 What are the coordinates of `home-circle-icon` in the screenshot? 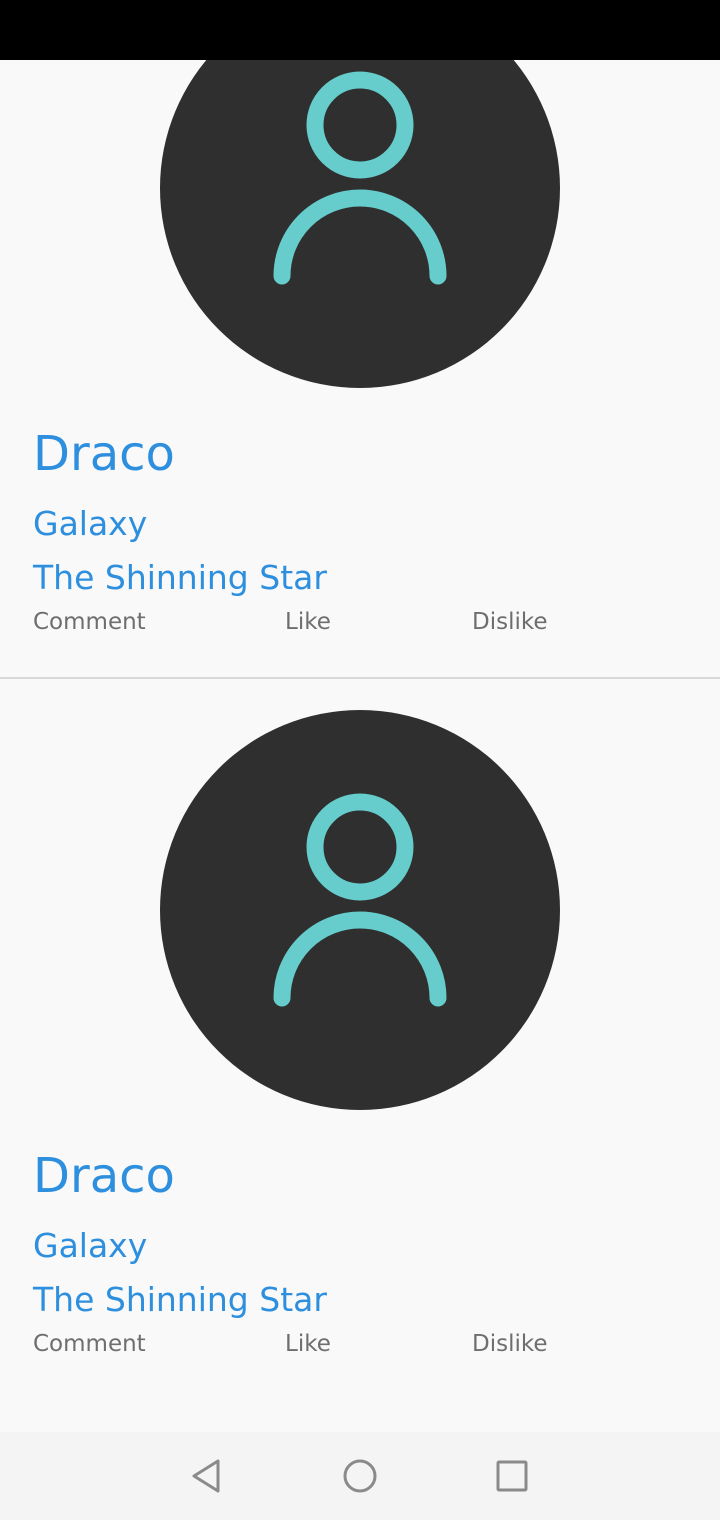 It's located at (360, 1476).